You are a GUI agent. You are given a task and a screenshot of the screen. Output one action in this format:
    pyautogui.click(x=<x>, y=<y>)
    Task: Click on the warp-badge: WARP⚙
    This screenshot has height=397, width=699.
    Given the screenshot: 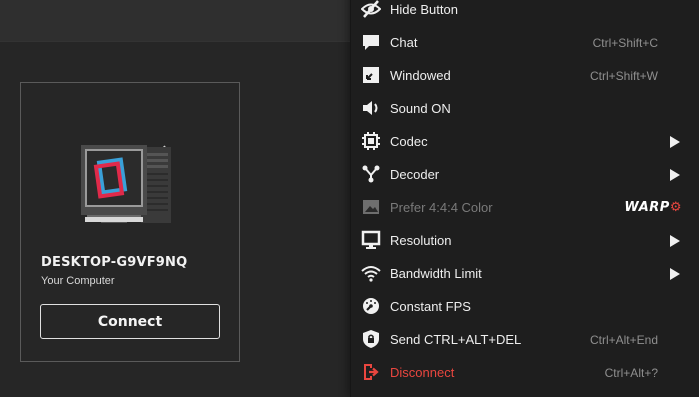 What is the action you would take?
    pyautogui.click(x=653, y=207)
    